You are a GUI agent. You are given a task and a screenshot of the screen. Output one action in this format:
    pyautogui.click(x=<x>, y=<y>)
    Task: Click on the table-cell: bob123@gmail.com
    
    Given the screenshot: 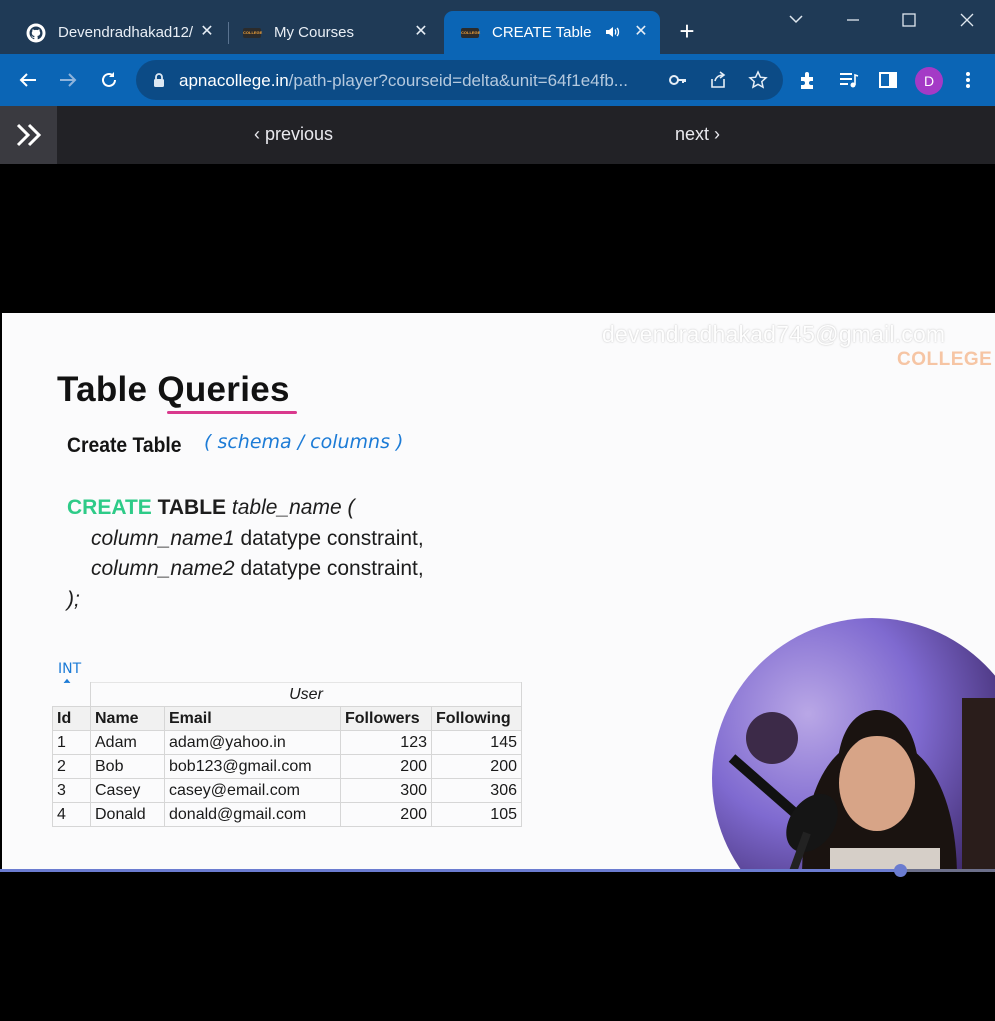 What is the action you would take?
    pyautogui.click(x=252, y=766)
    